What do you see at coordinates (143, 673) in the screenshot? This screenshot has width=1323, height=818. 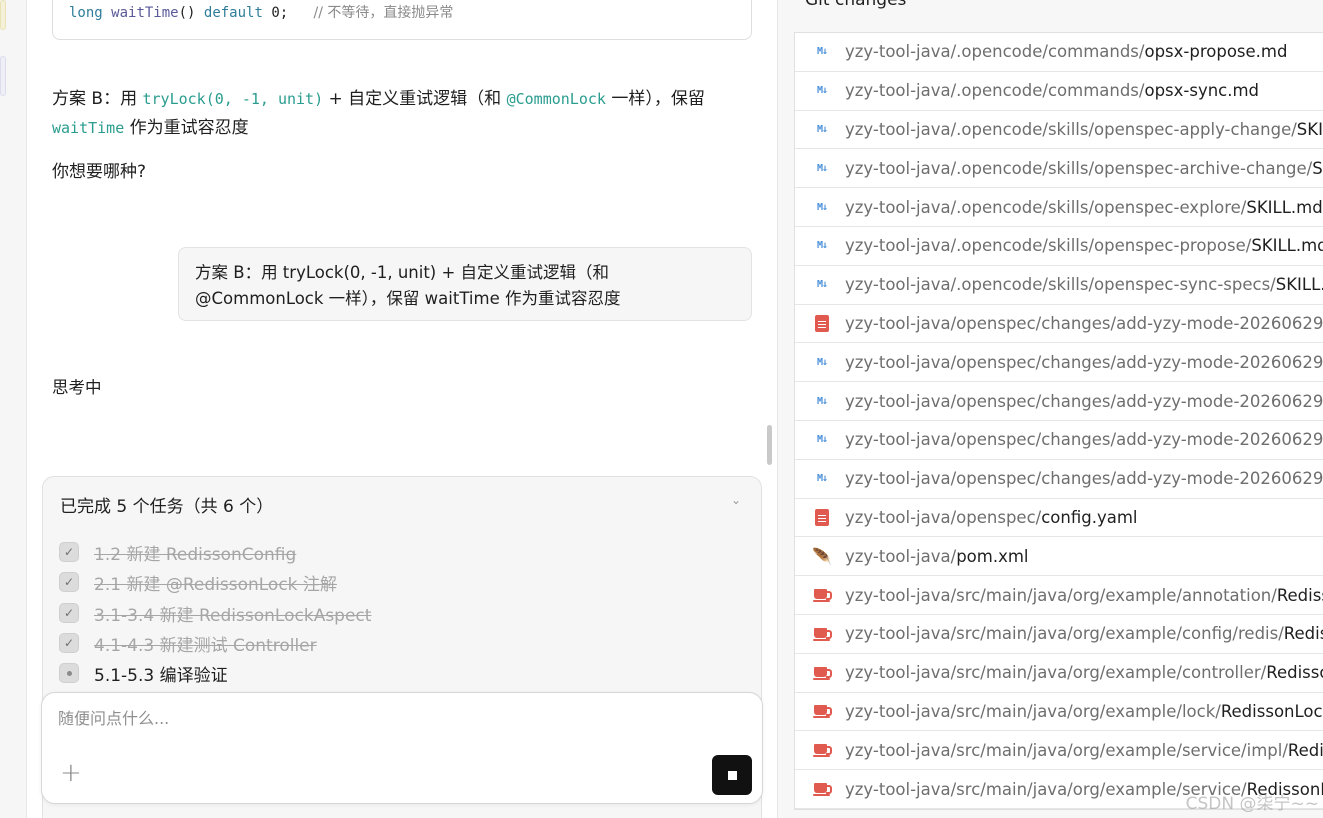 I see `task-item: 5.1-5.3 编译验证` at bounding box center [143, 673].